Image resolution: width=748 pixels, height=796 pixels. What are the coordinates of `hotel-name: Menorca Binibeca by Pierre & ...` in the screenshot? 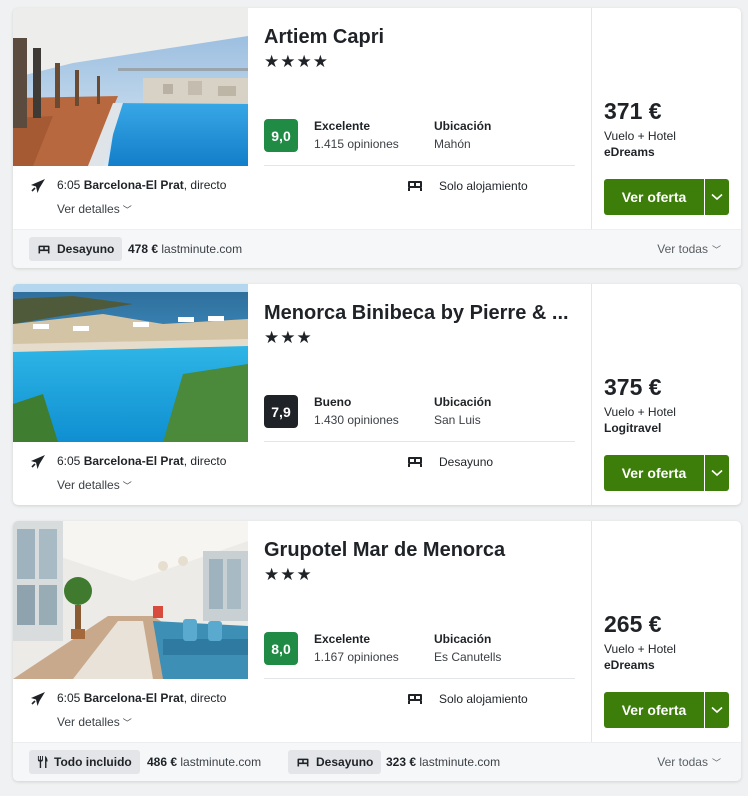 It's located at (424, 313).